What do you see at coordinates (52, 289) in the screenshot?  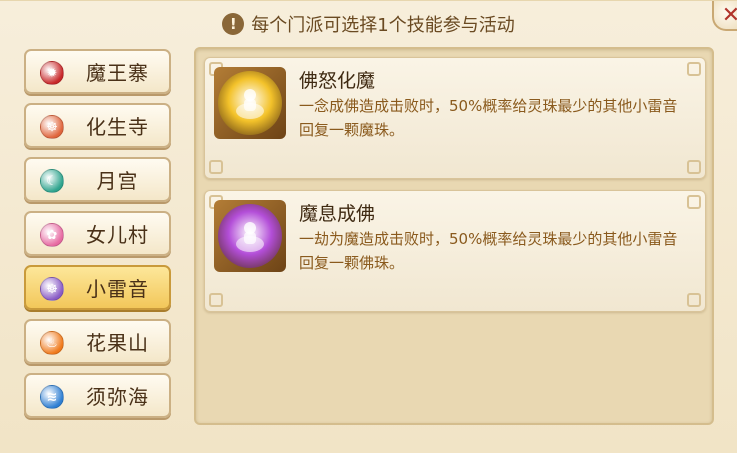 I see `thunder-temple-emblem-icon: ☸` at bounding box center [52, 289].